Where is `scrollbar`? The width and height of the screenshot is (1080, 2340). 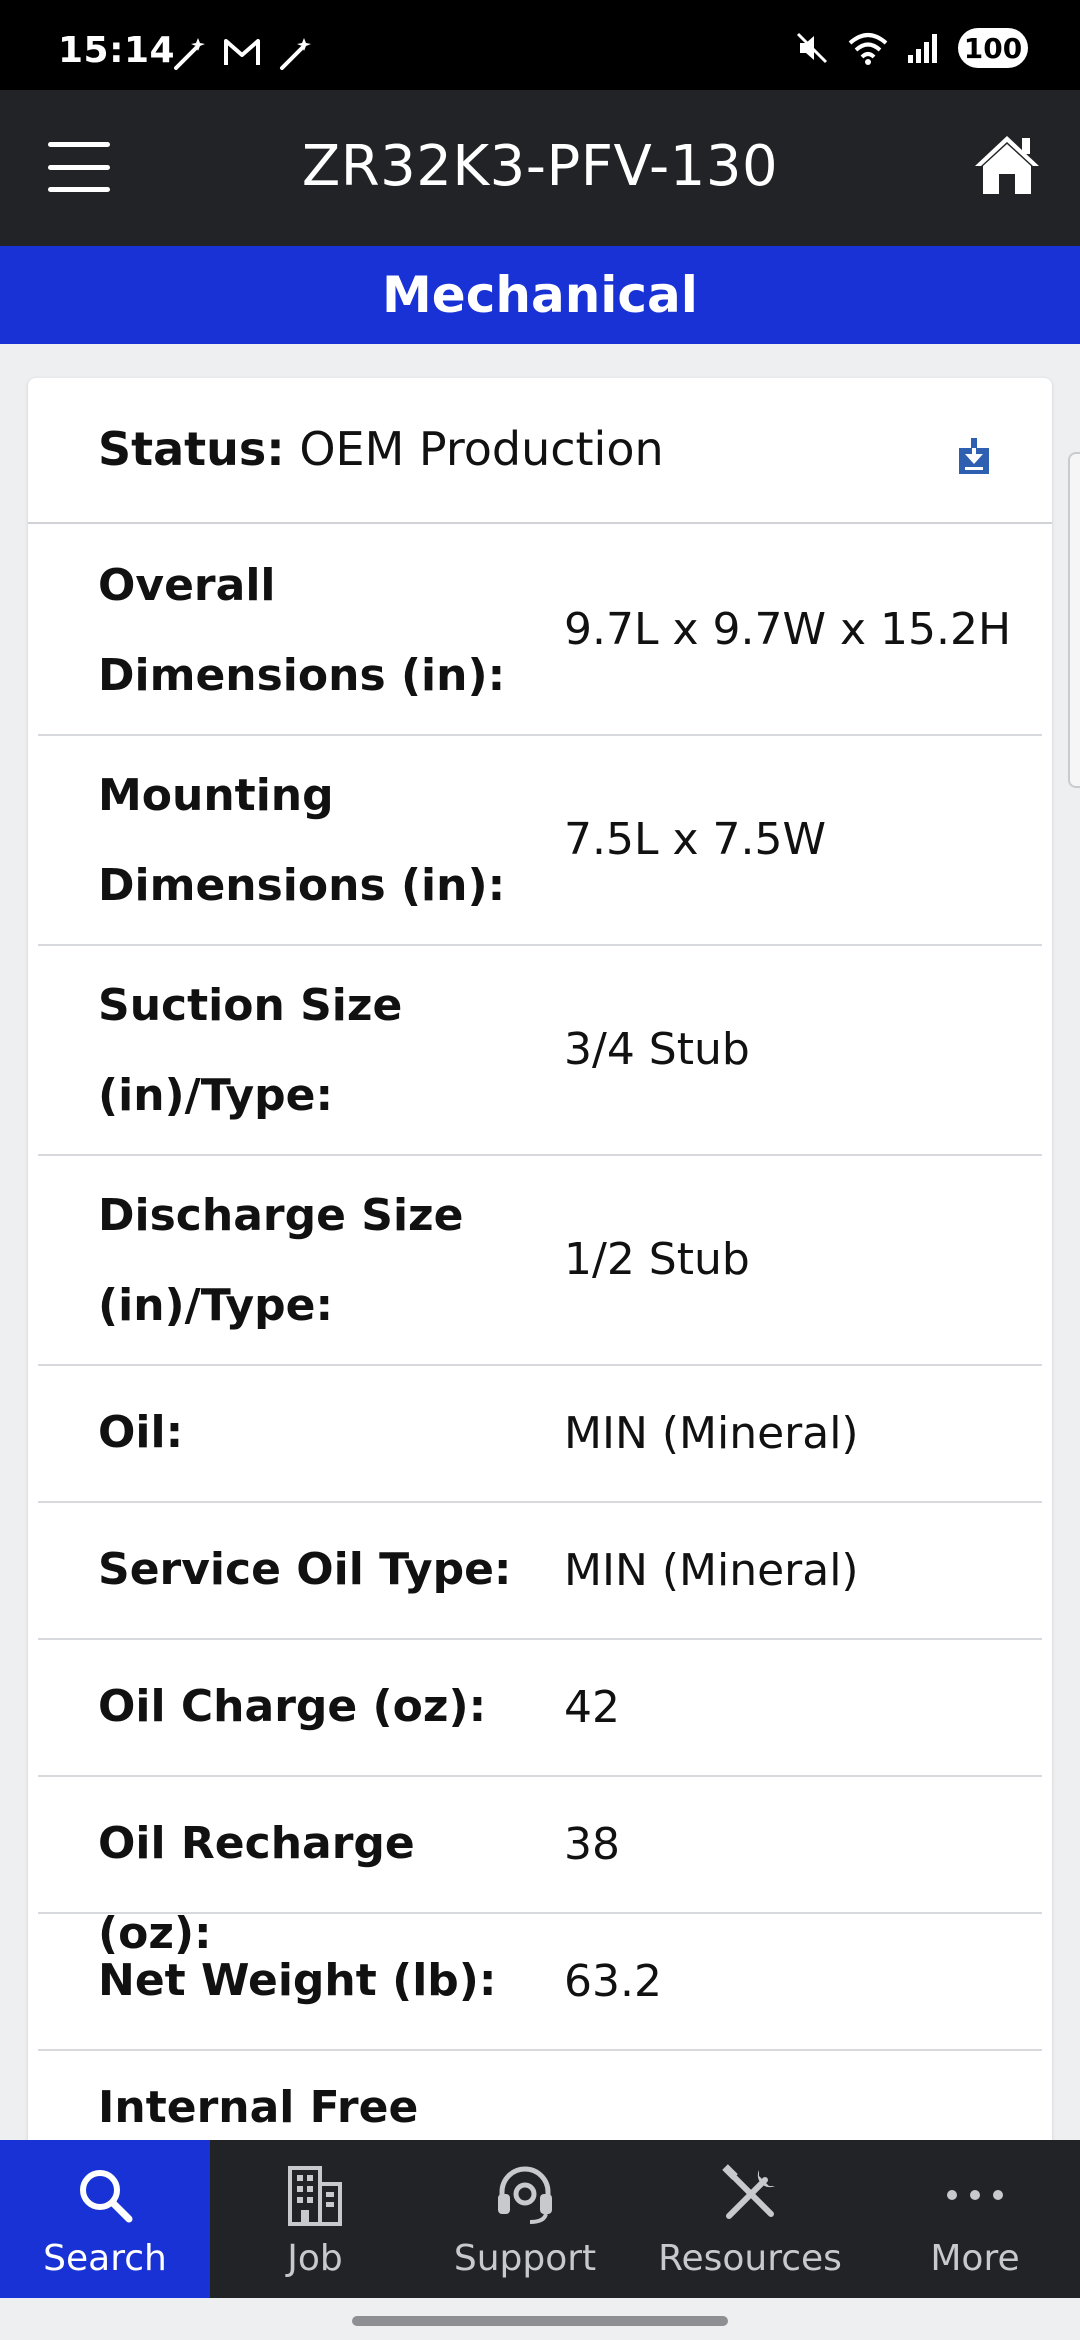
scrollbar is located at coordinates (1074, 620).